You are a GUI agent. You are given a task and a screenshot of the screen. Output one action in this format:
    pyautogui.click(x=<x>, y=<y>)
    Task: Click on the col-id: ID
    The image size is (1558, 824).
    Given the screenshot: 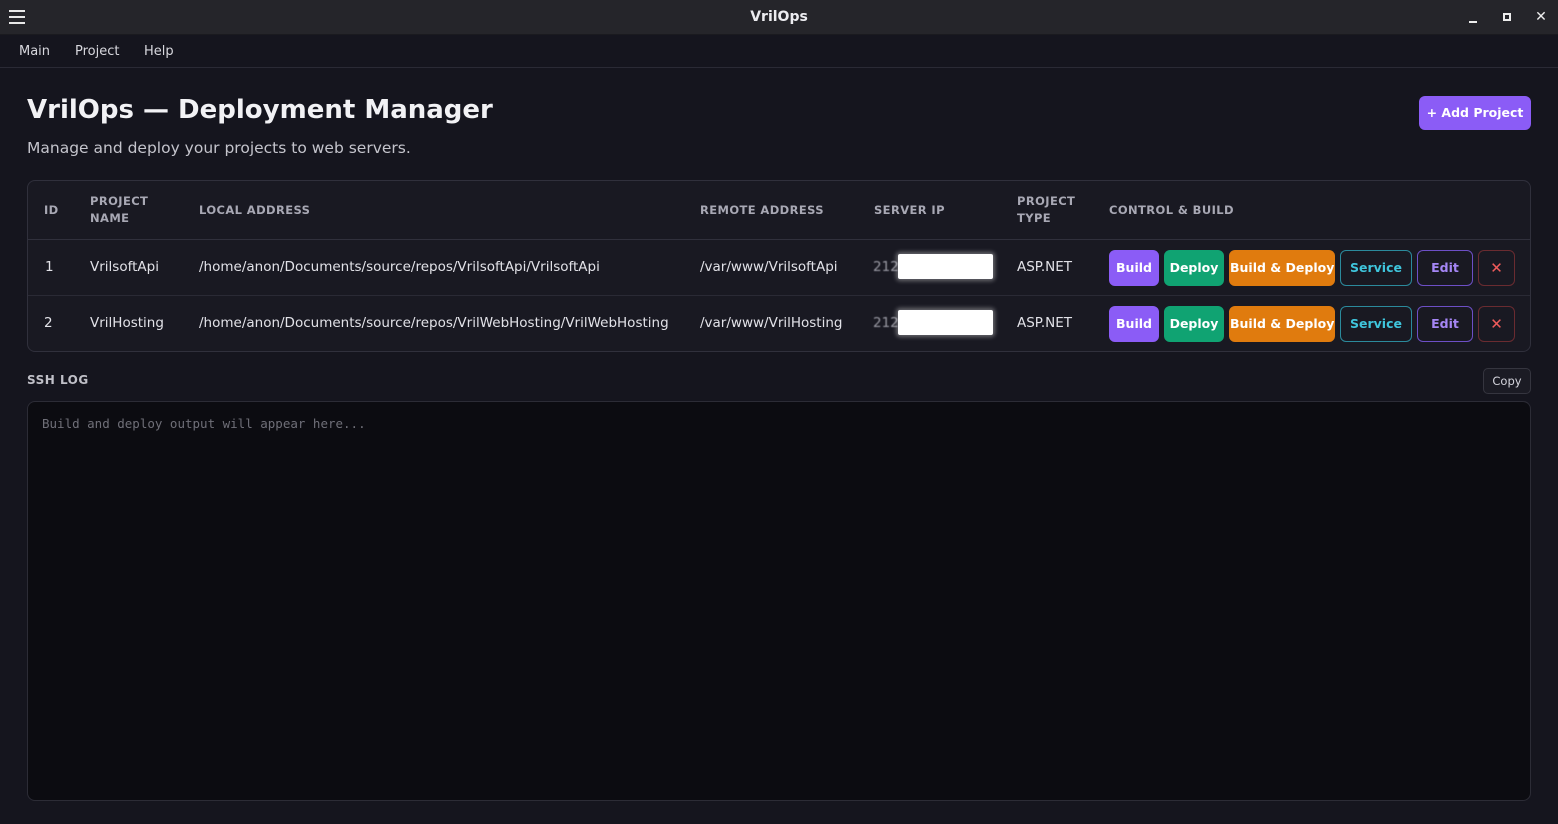 What is the action you would take?
    pyautogui.click(x=51, y=210)
    